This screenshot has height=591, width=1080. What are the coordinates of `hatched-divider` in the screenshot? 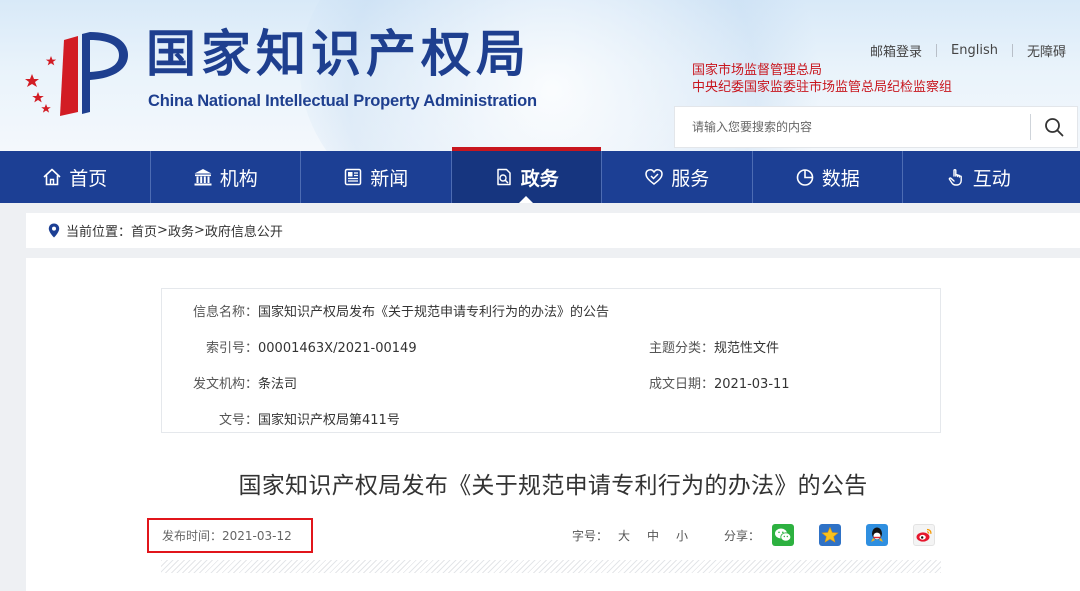 It's located at (551, 566).